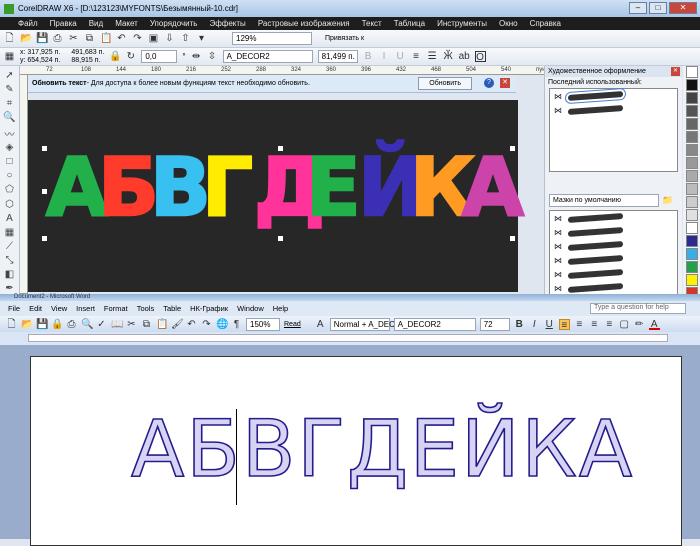 Image resolution: width=700 pixels, height=546 pixels. Describe the element at coordinates (613, 129) in the screenshot. I see `recent-strokes-list: ⋈ ⋈` at that location.